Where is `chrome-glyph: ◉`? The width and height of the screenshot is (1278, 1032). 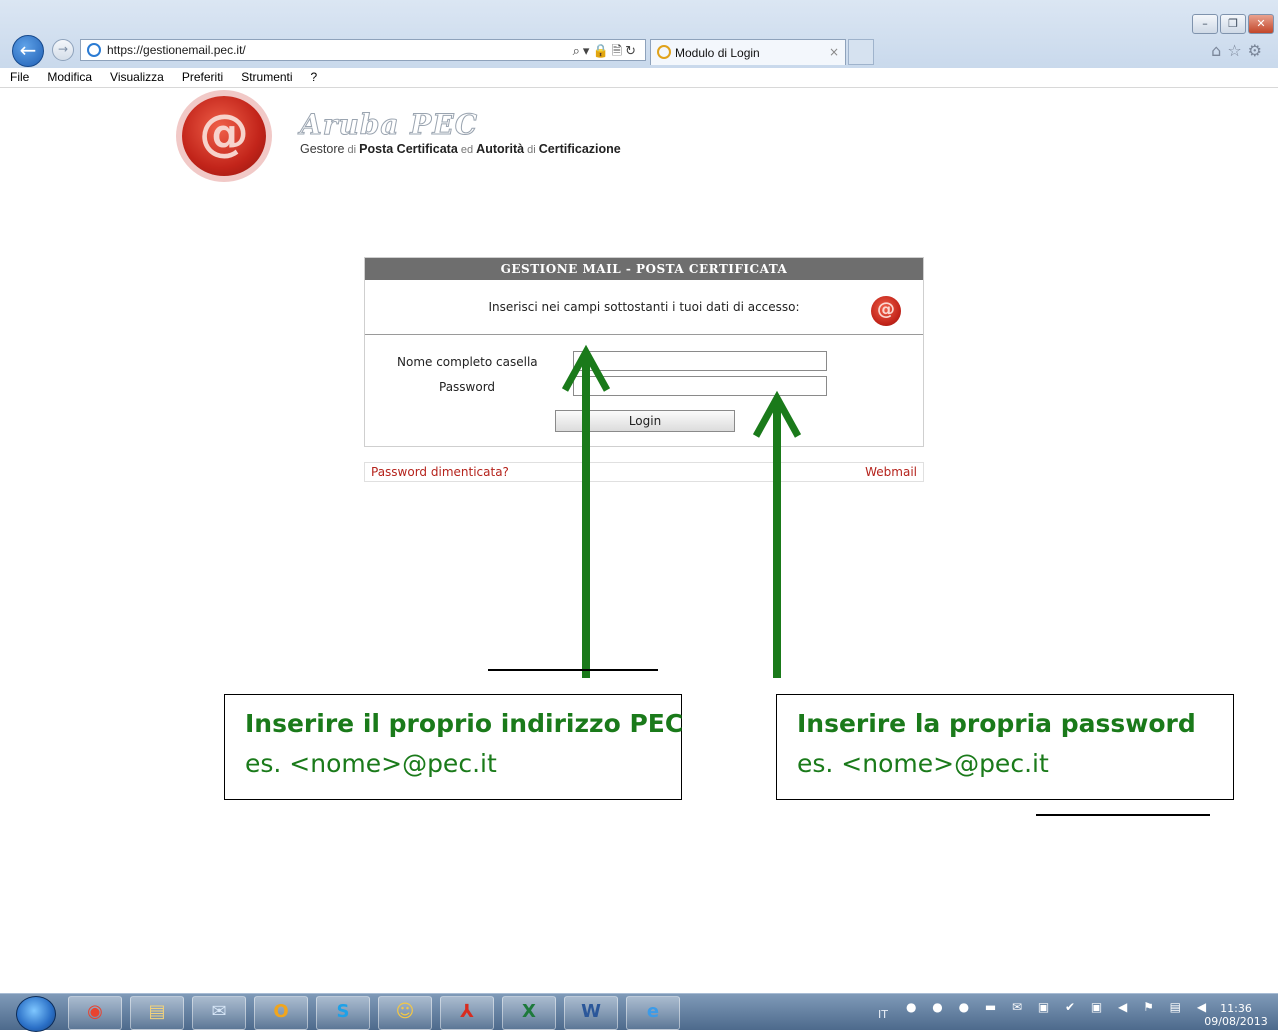
chrome-glyph: ◉ is located at coordinates (95, 1011).